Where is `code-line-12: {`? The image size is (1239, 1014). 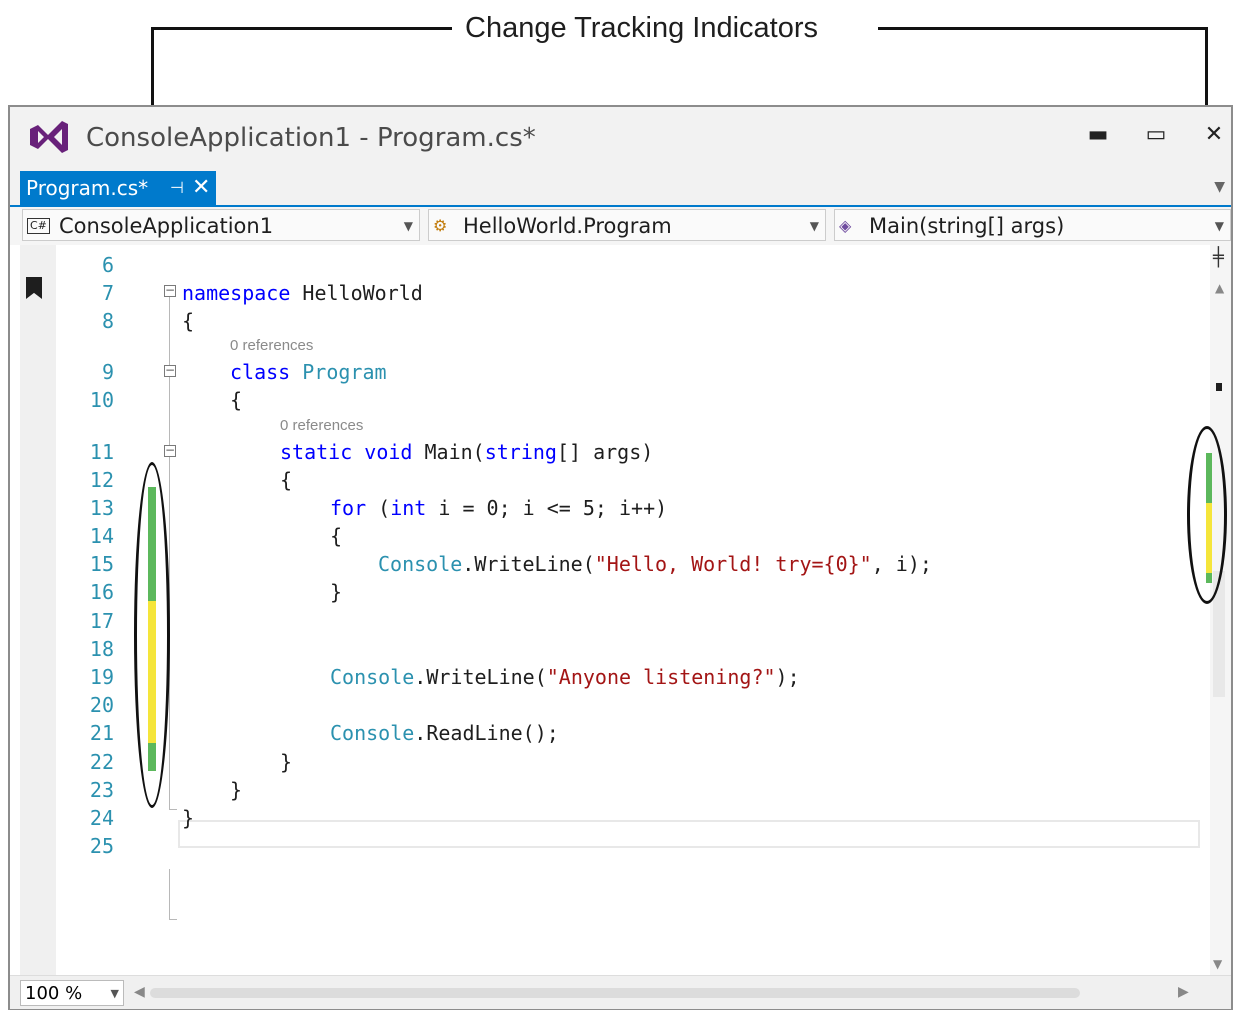
code-line-12: { is located at coordinates (286, 480).